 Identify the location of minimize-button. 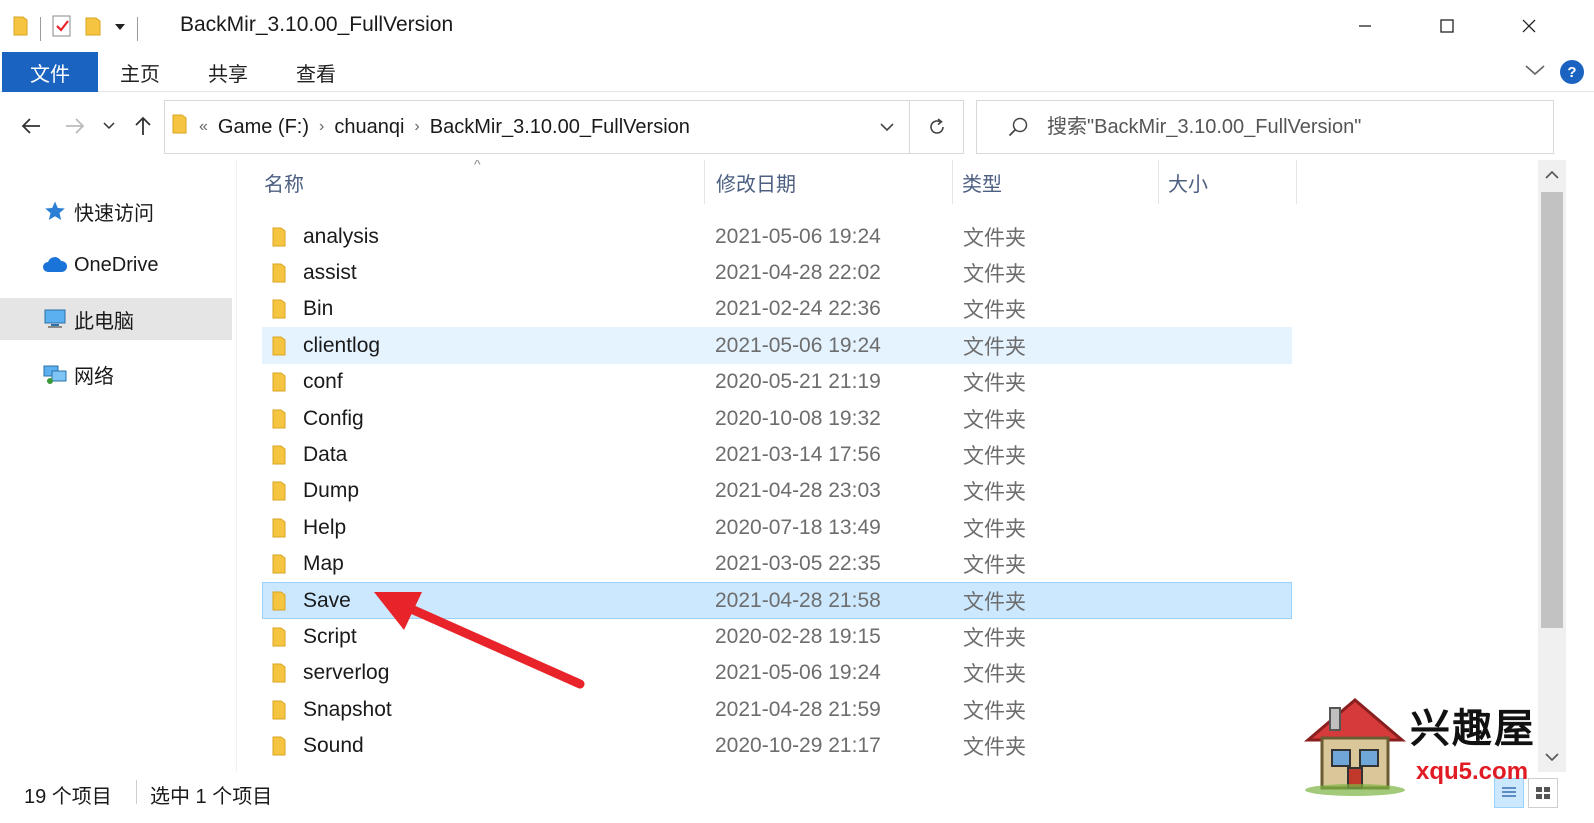
(1365, 26).